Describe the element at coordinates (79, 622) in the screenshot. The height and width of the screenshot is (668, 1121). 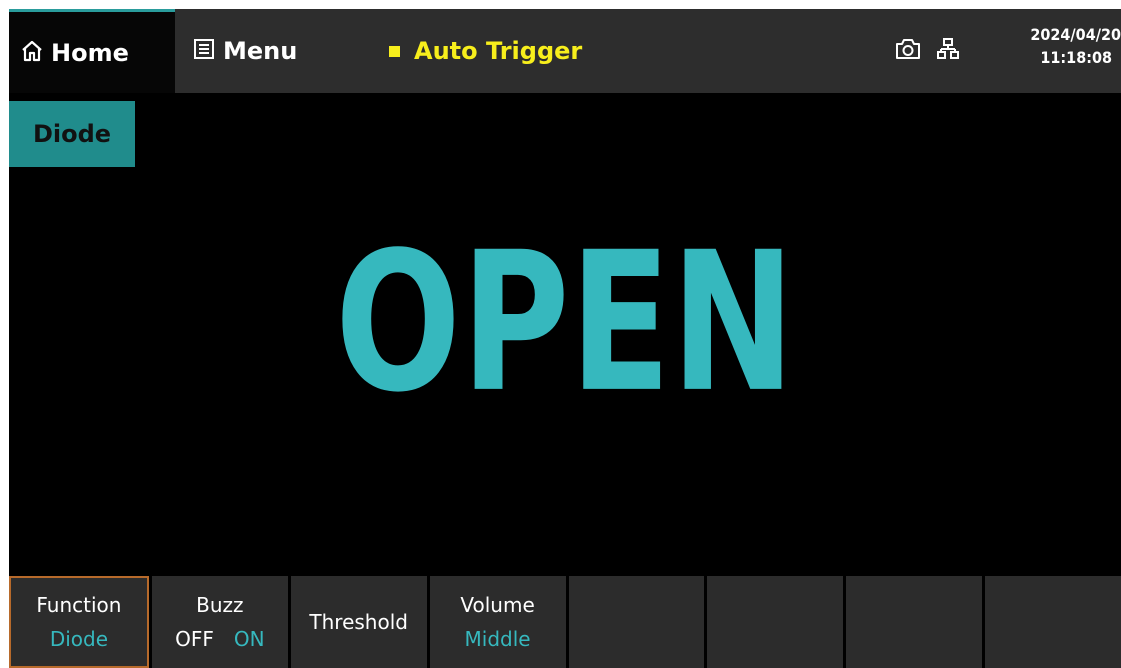
I see `function-softkey: Function Diode` at that location.